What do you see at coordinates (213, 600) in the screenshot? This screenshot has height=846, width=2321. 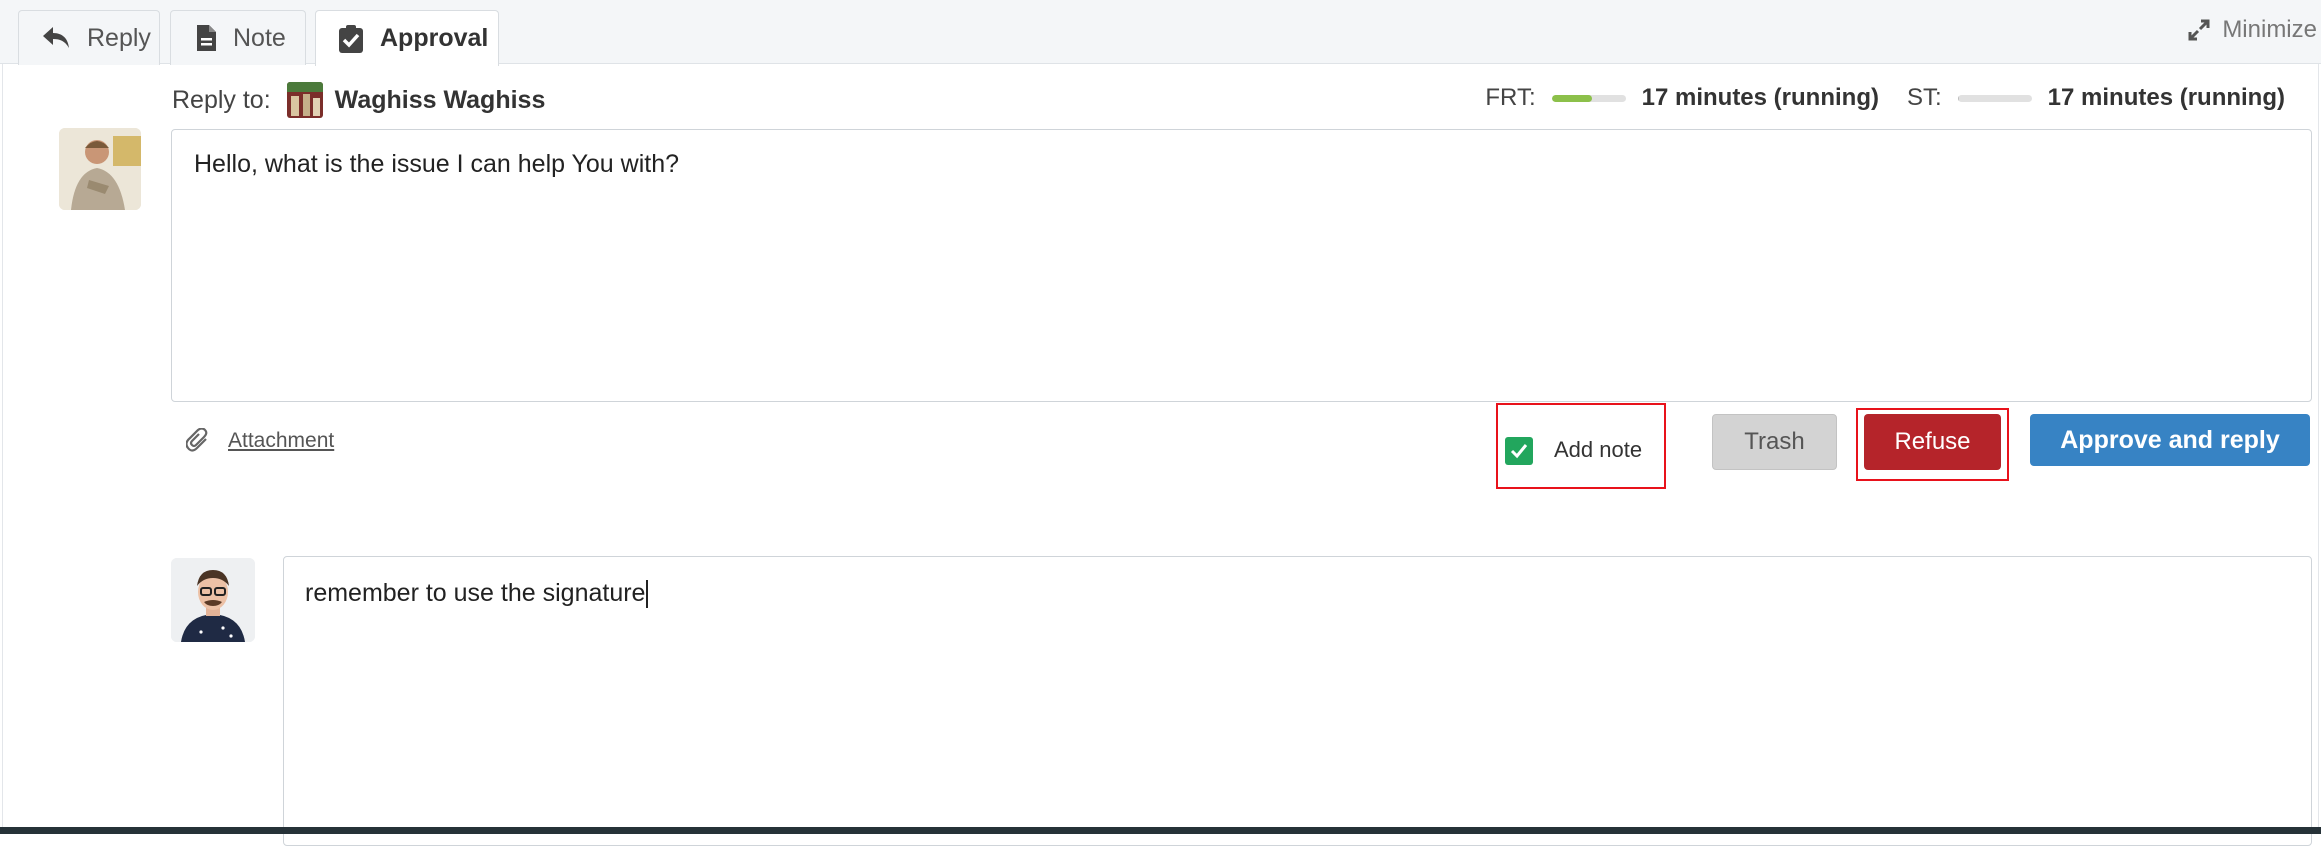 I see `agent-avatar` at bounding box center [213, 600].